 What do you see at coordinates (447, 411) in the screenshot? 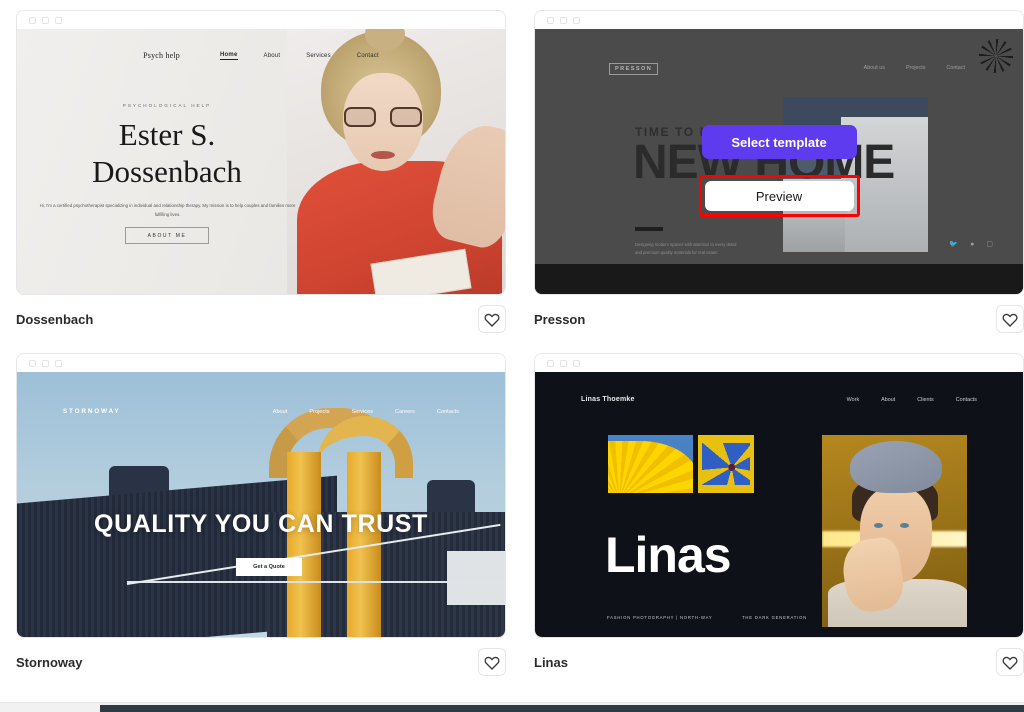
I see `preview-nav-item: Contacts` at bounding box center [447, 411].